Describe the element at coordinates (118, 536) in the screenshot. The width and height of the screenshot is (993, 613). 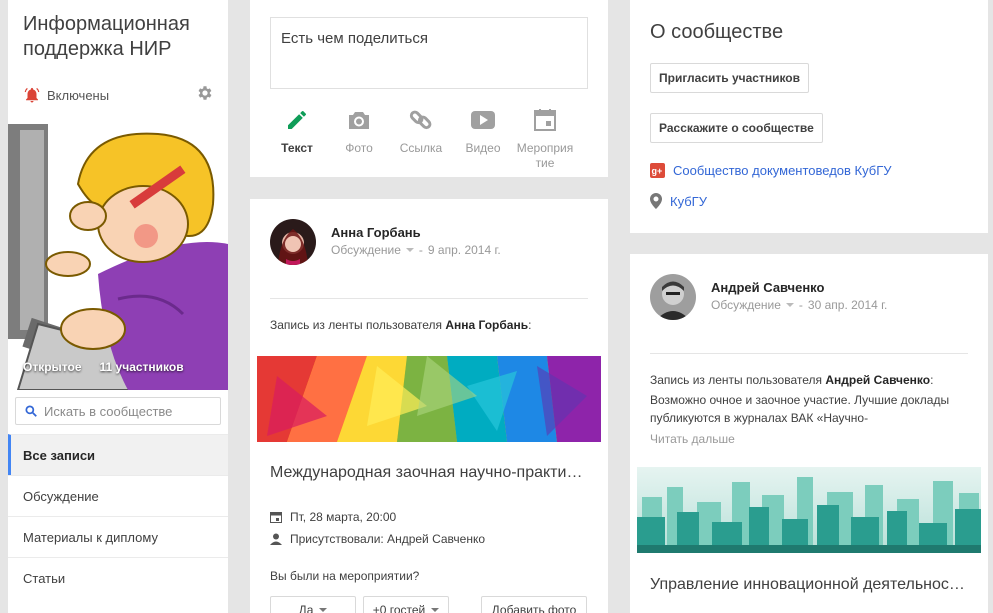
I see `nav-item-diploma-materials: Материалы к диплому` at that location.